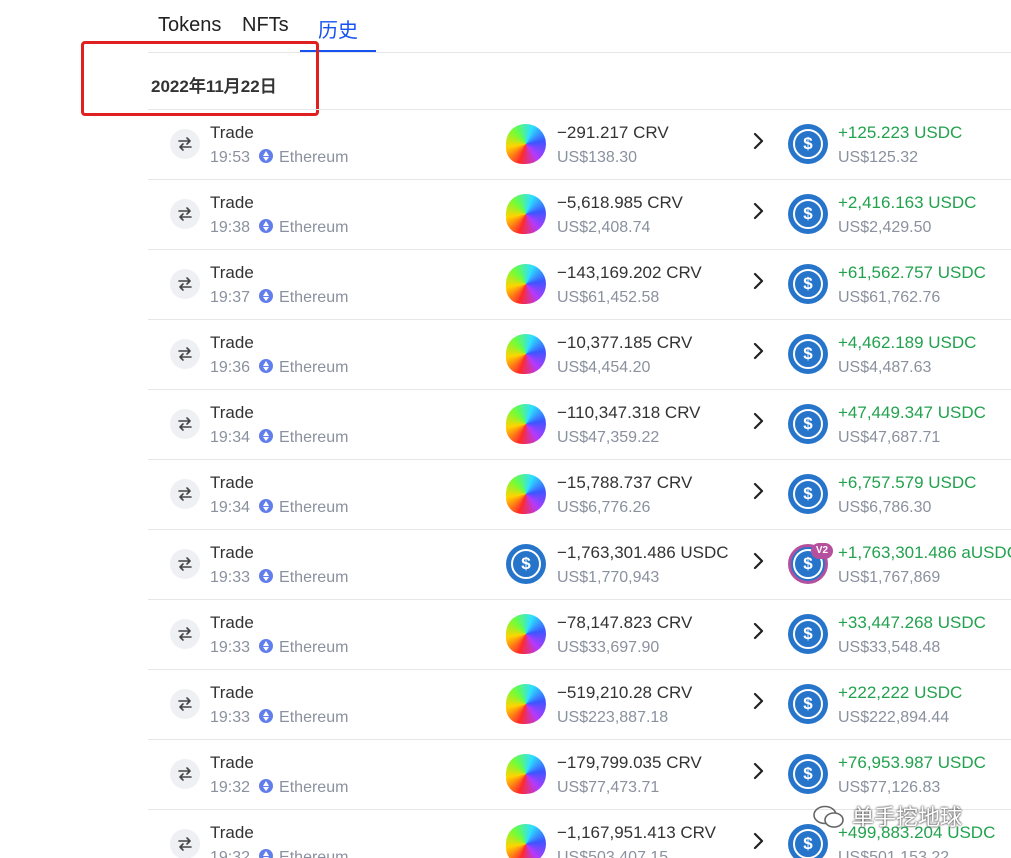 The height and width of the screenshot is (858, 1011). I want to click on sent-amount: −10,377.185 CRV, so click(625, 342).